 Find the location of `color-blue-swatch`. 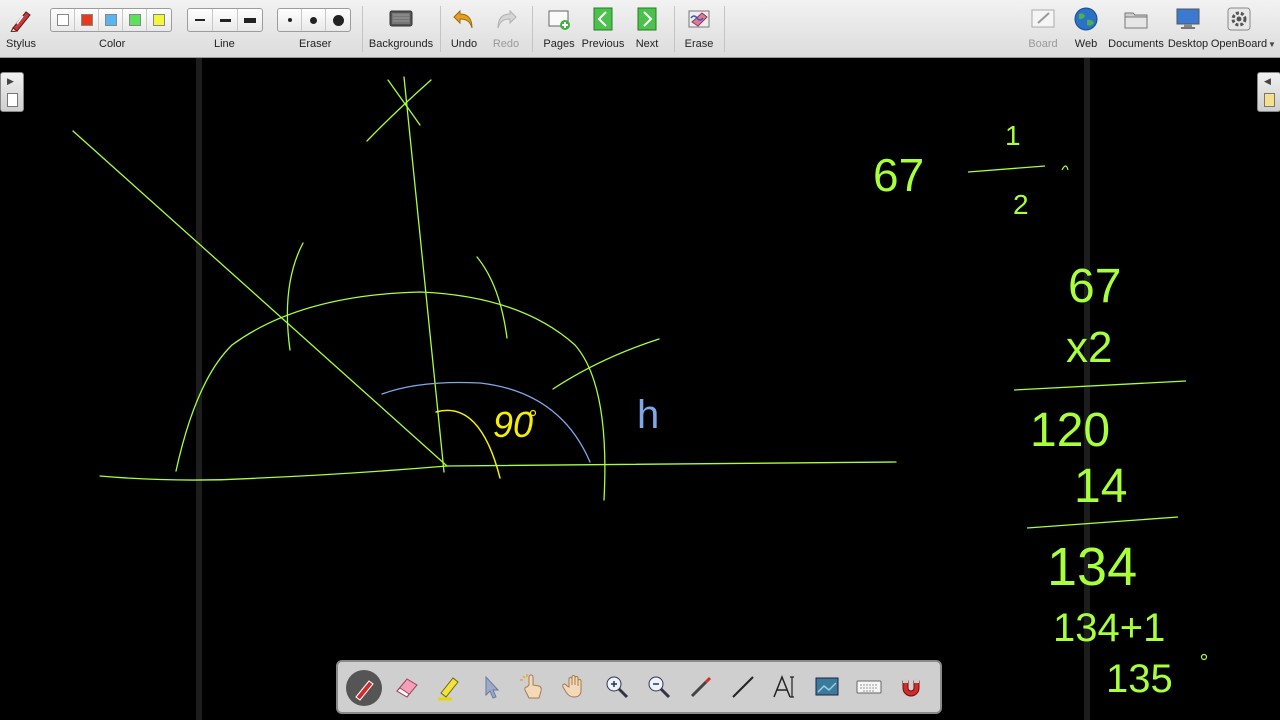

color-blue-swatch is located at coordinates (111, 20).